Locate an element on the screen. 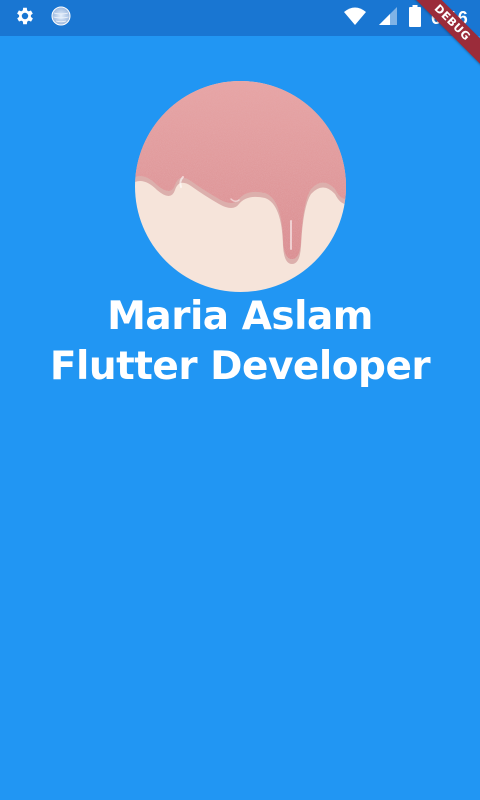  profile-name: Maria Aslam is located at coordinates (240, 316).